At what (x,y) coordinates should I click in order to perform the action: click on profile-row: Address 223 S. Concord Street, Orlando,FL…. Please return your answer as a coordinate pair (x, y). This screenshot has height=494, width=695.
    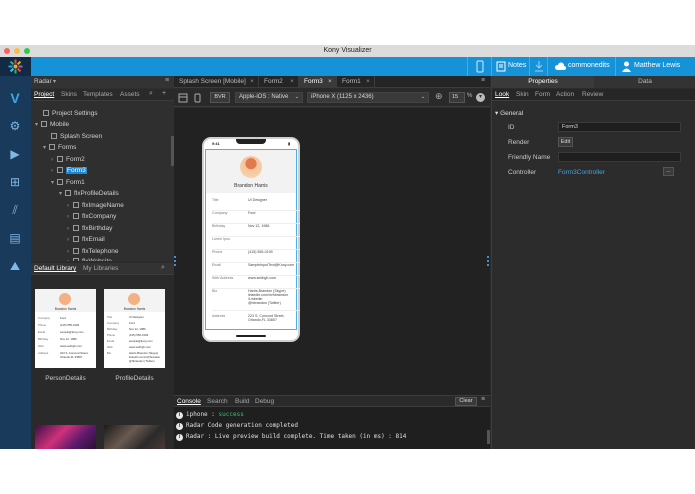
    Looking at the image, I should click on (256, 320).